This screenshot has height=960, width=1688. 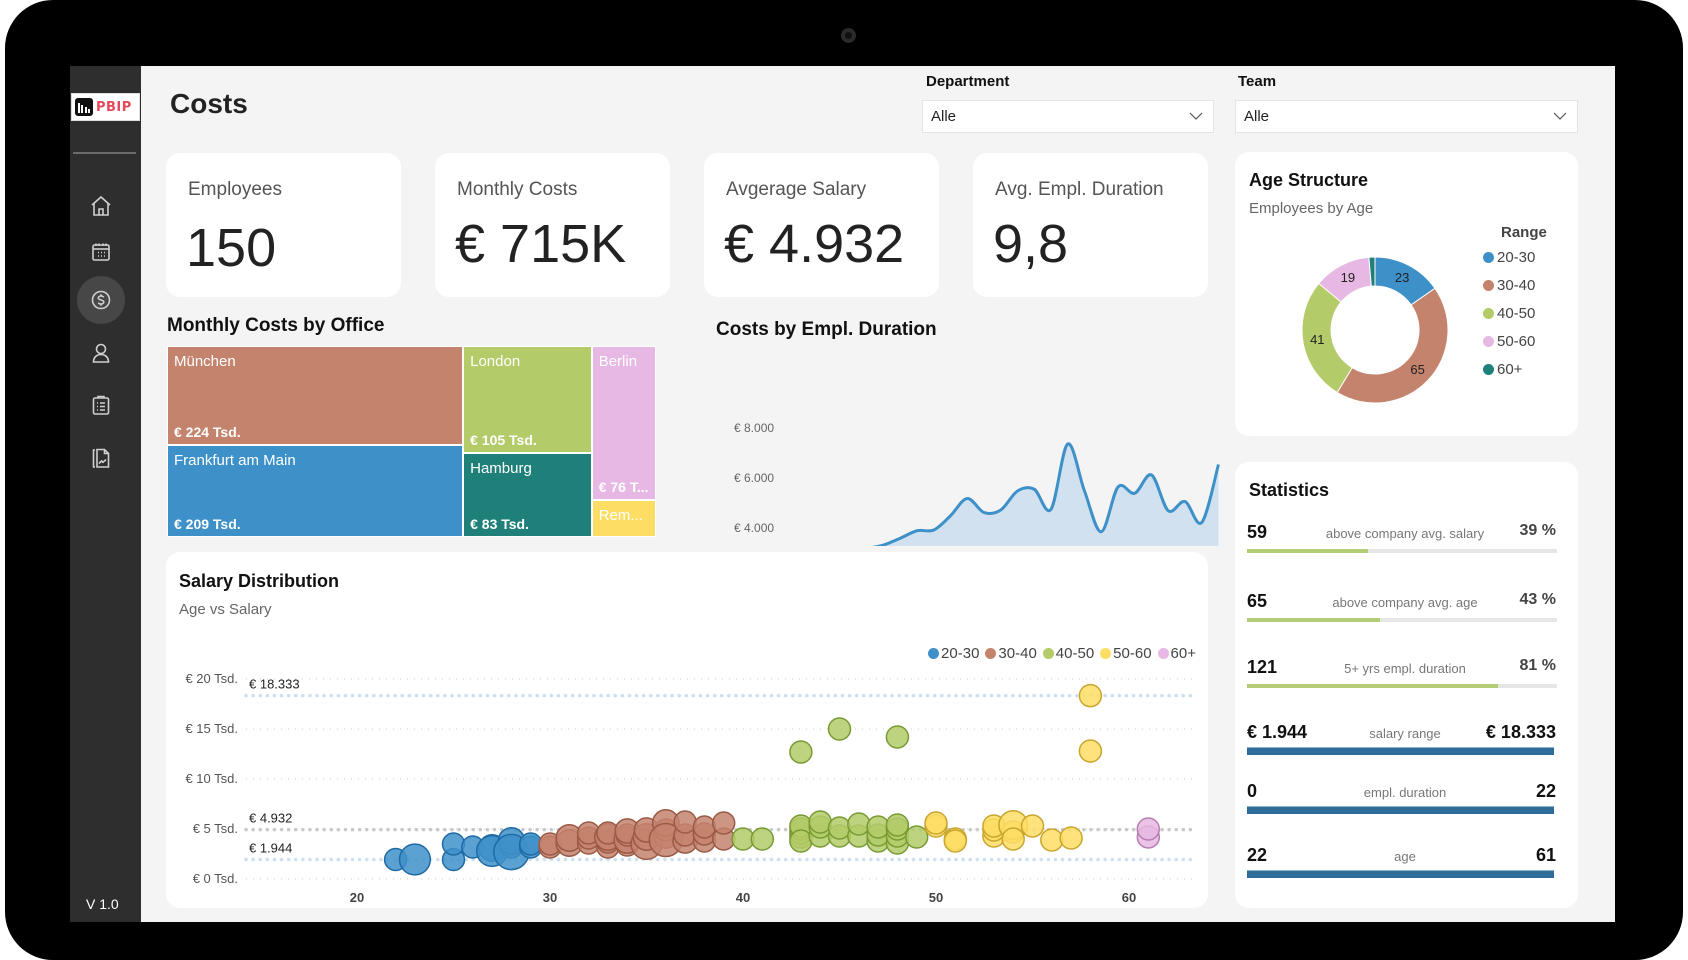 I want to click on sidebar-divider, so click(x=104, y=153).